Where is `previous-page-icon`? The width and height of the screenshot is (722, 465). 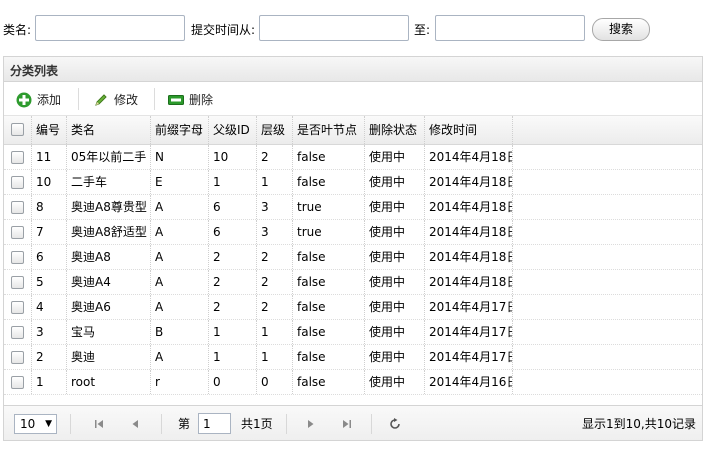 previous-page-icon is located at coordinates (135, 424).